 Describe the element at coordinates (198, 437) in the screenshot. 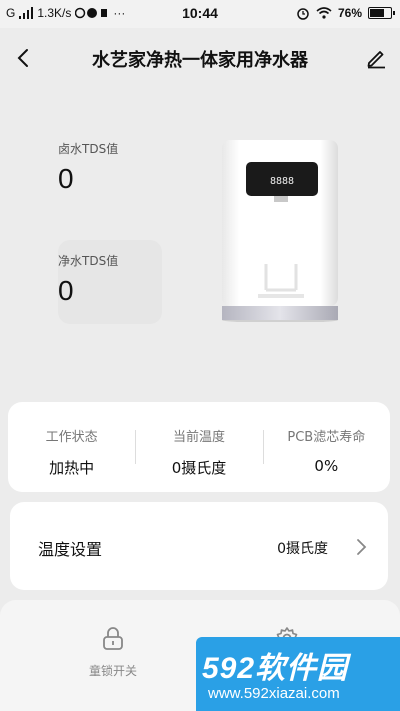

I see `info-label: 当前温度` at that location.